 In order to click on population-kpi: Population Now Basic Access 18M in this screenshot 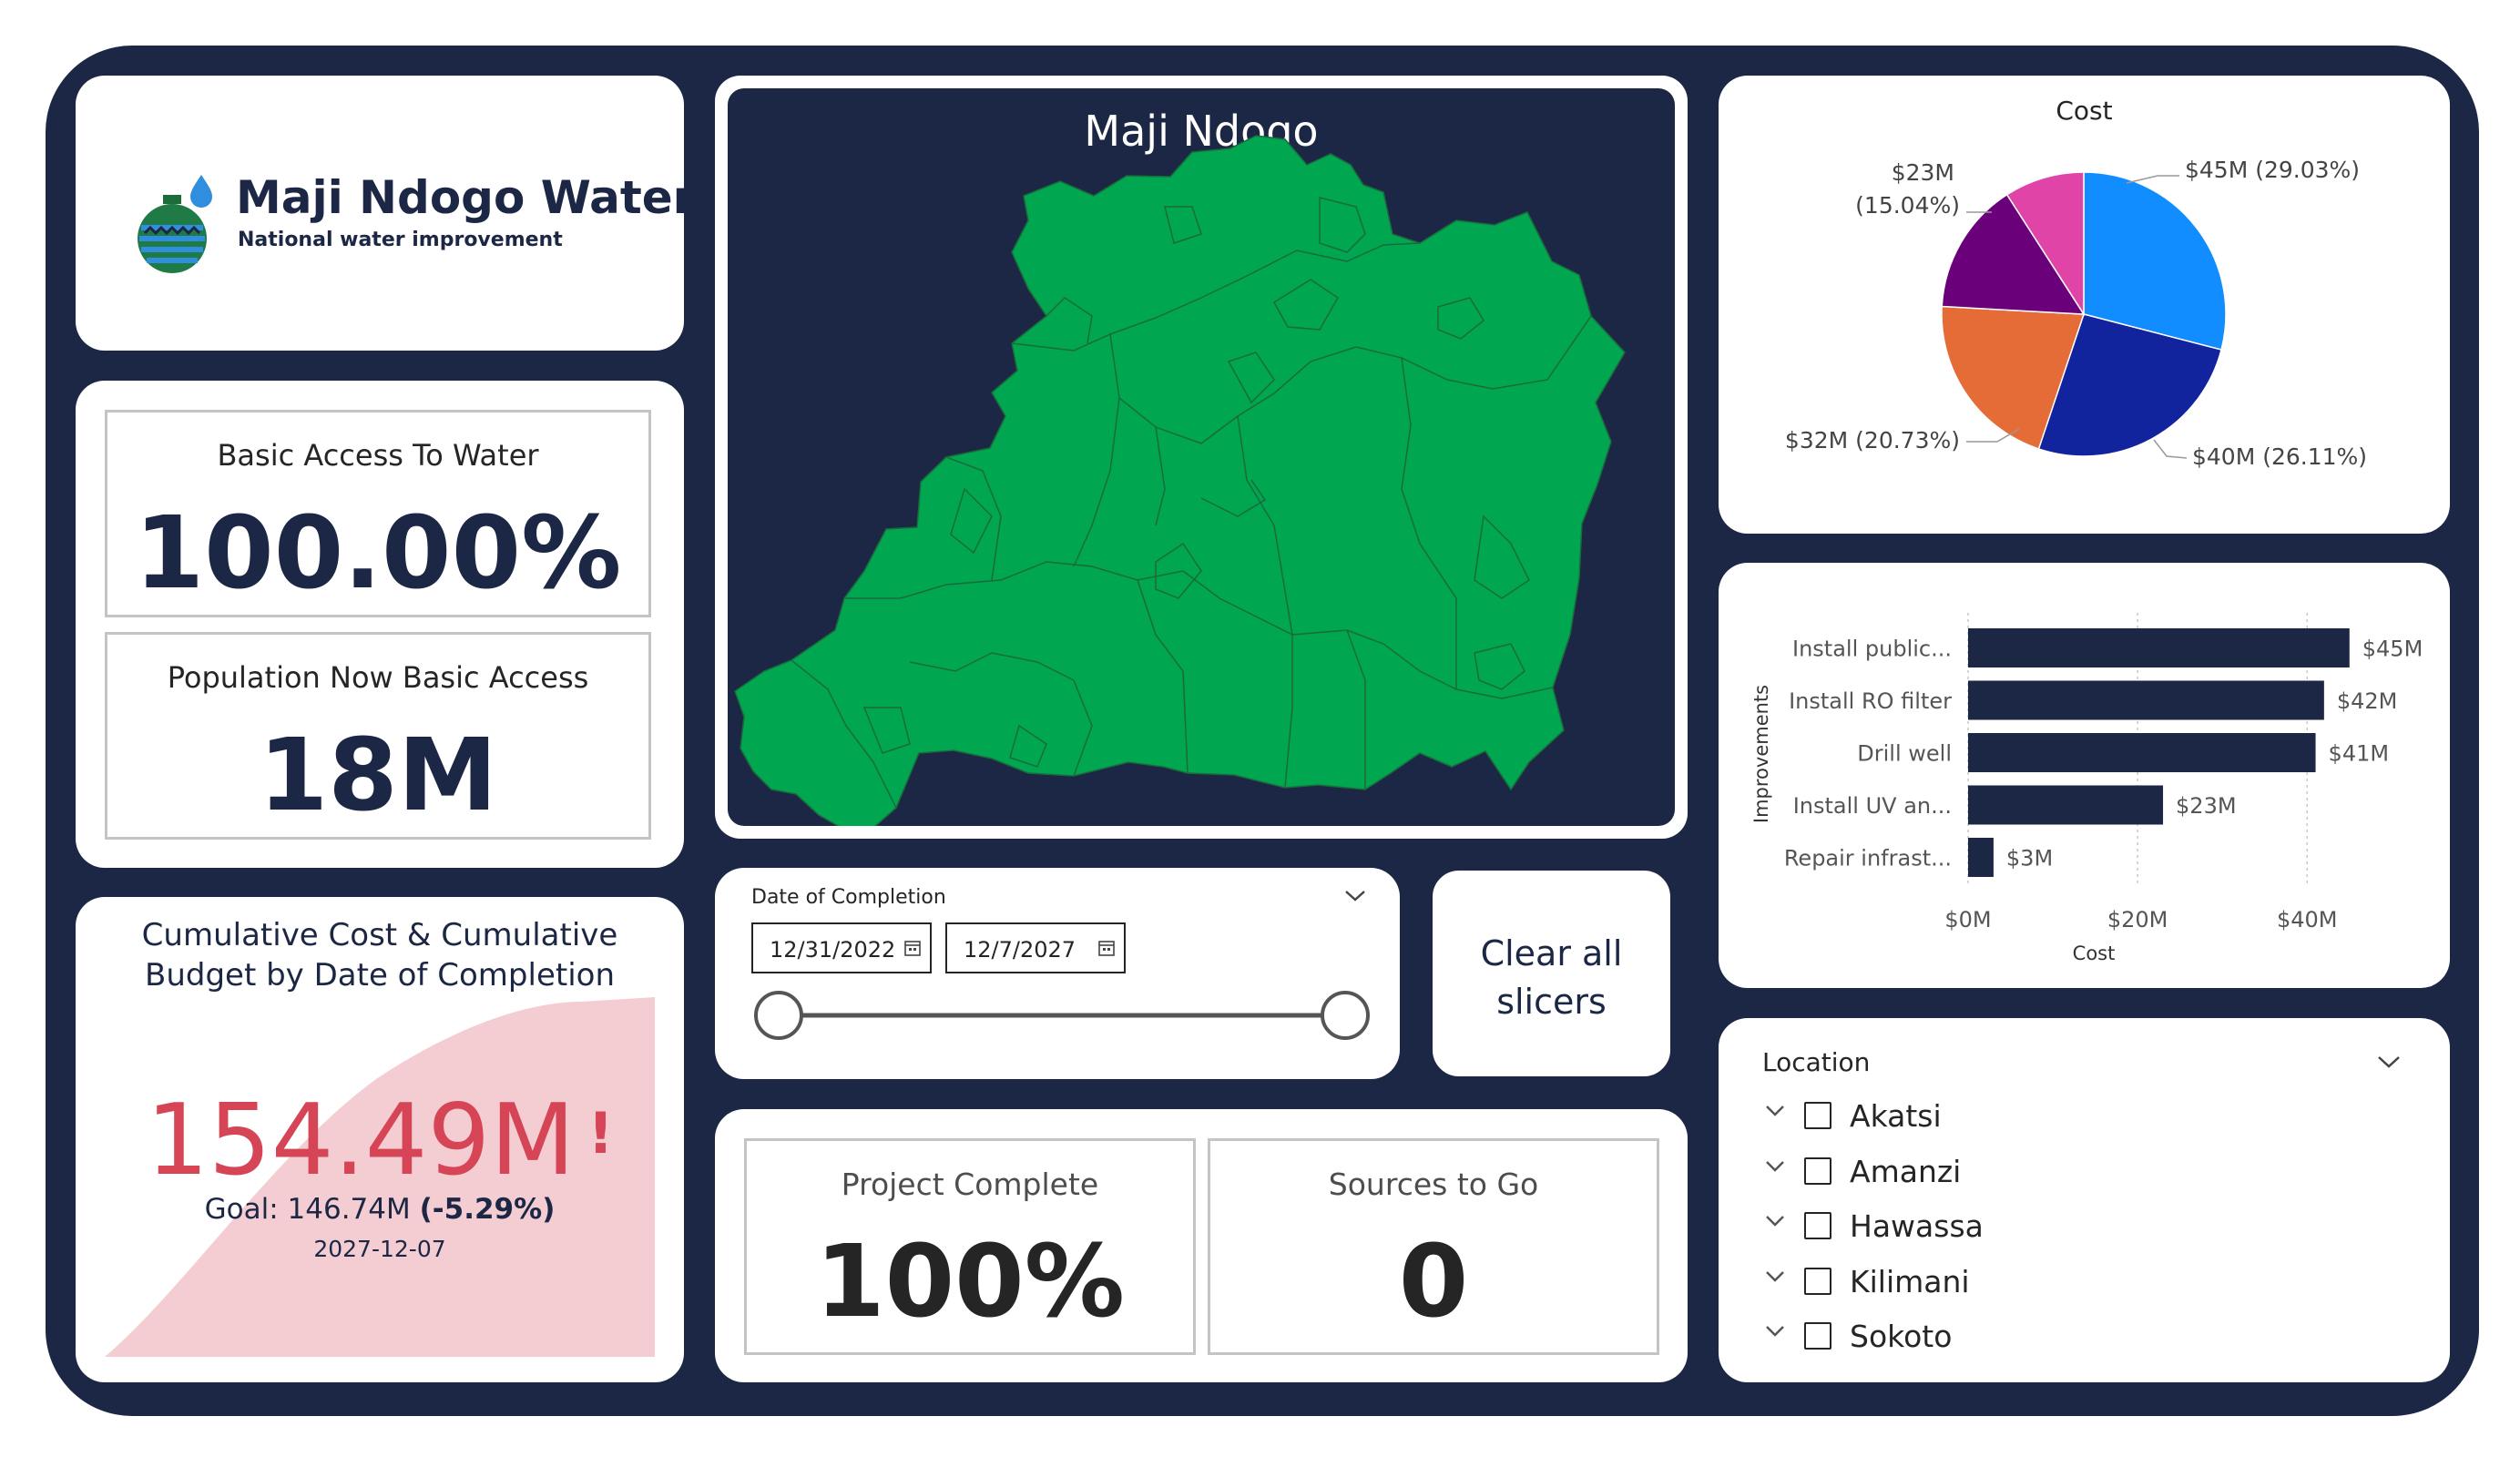, I will do `click(378, 736)`.